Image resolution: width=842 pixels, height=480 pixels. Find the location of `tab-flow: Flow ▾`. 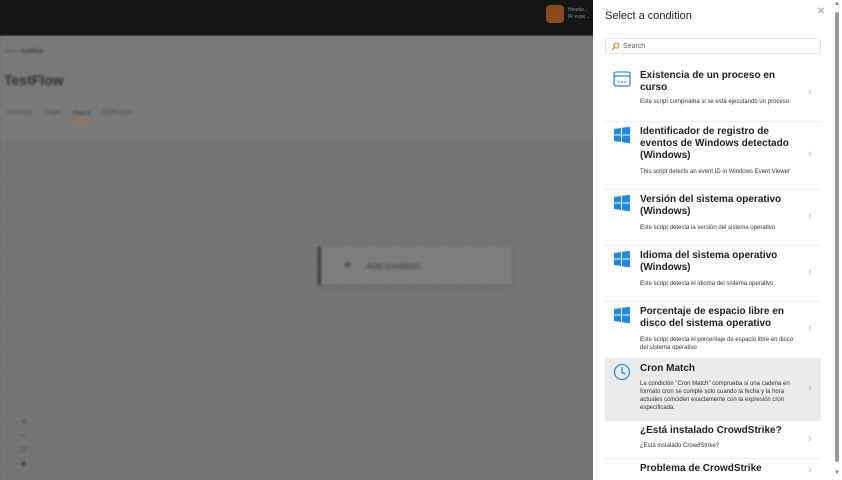

tab-flow: Flow ▾ is located at coordinates (81, 116).